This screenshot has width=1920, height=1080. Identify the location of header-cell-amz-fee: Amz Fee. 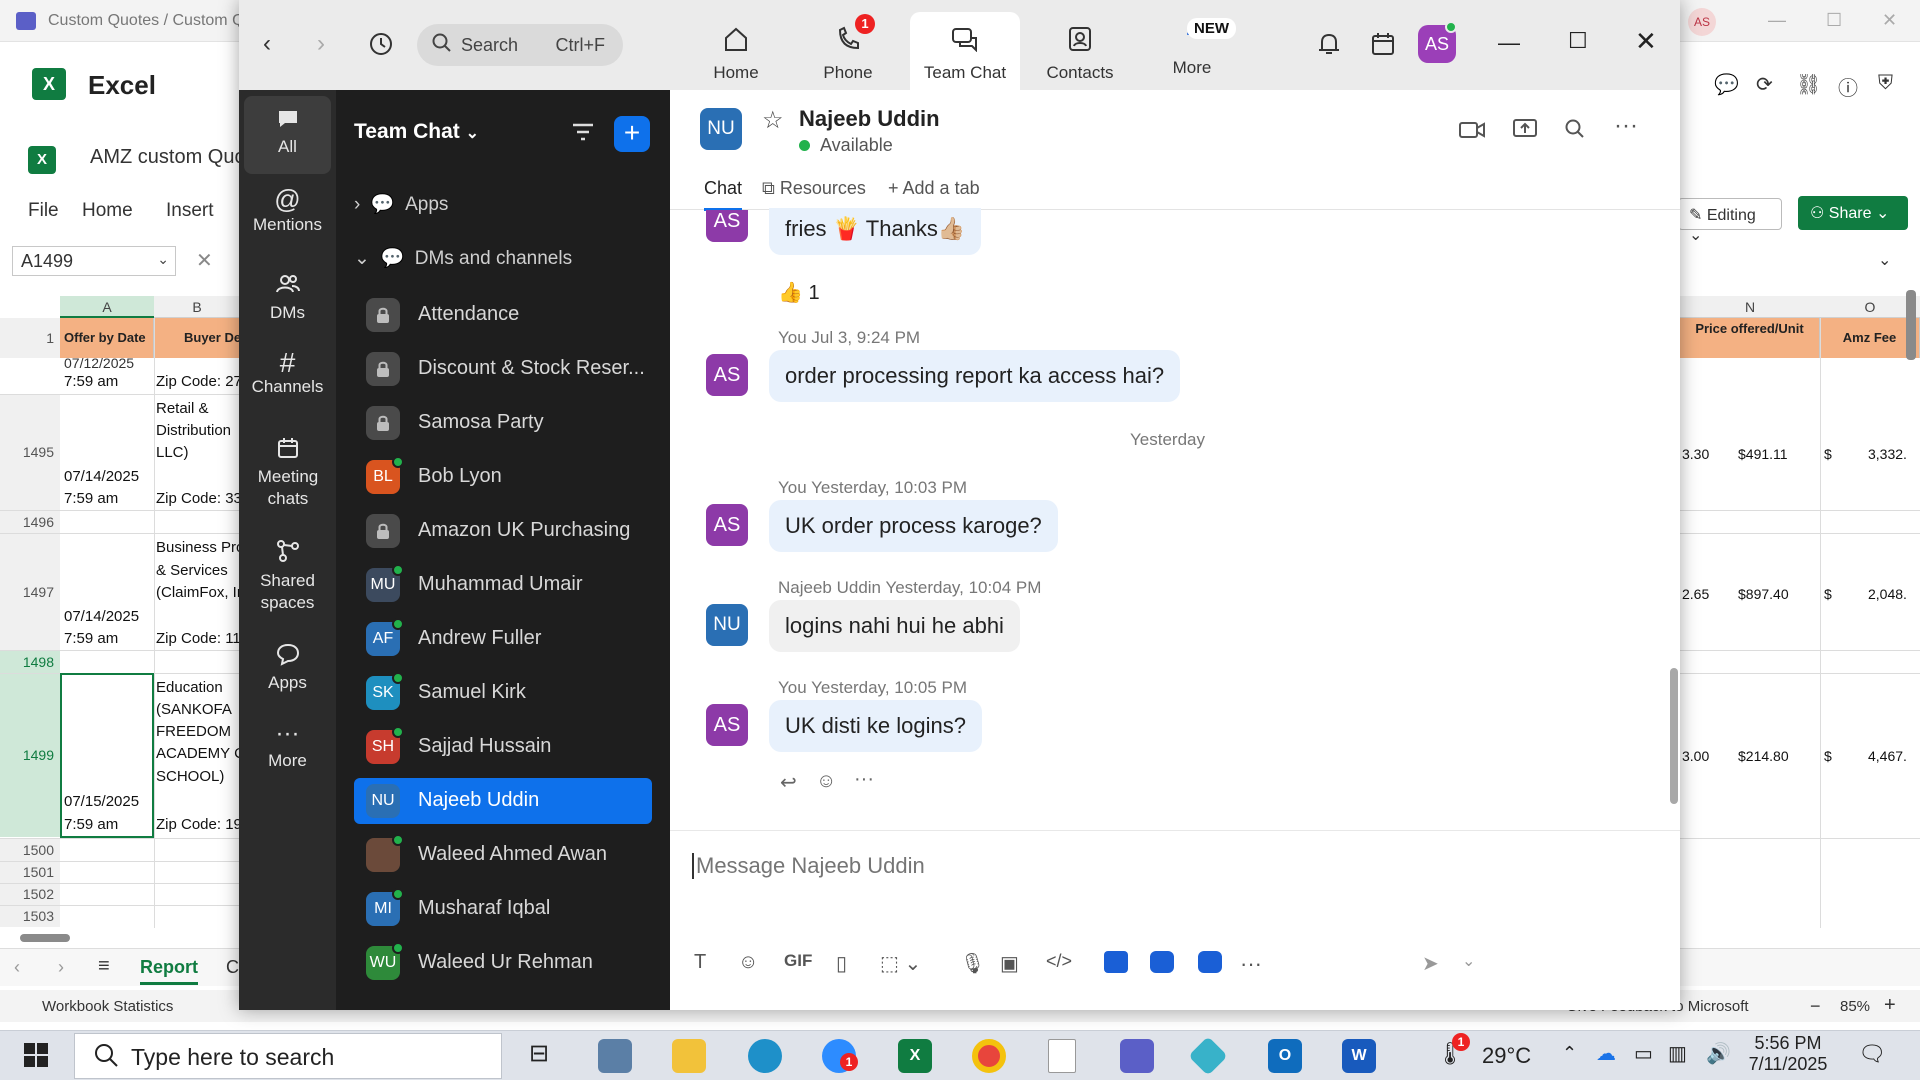
(1870, 338).